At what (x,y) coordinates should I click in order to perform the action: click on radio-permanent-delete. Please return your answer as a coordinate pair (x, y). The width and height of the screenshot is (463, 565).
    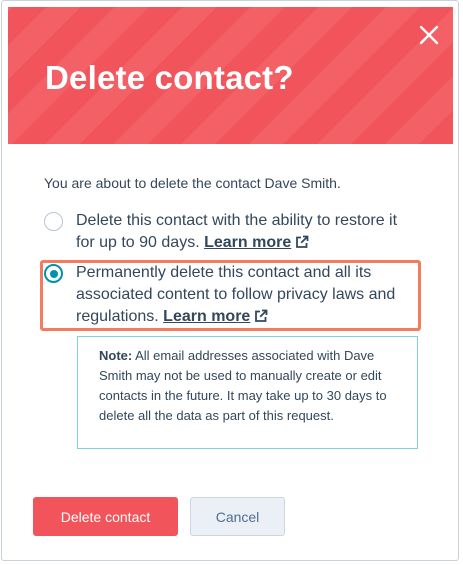
    Looking at the image, I should click on (53, 273).